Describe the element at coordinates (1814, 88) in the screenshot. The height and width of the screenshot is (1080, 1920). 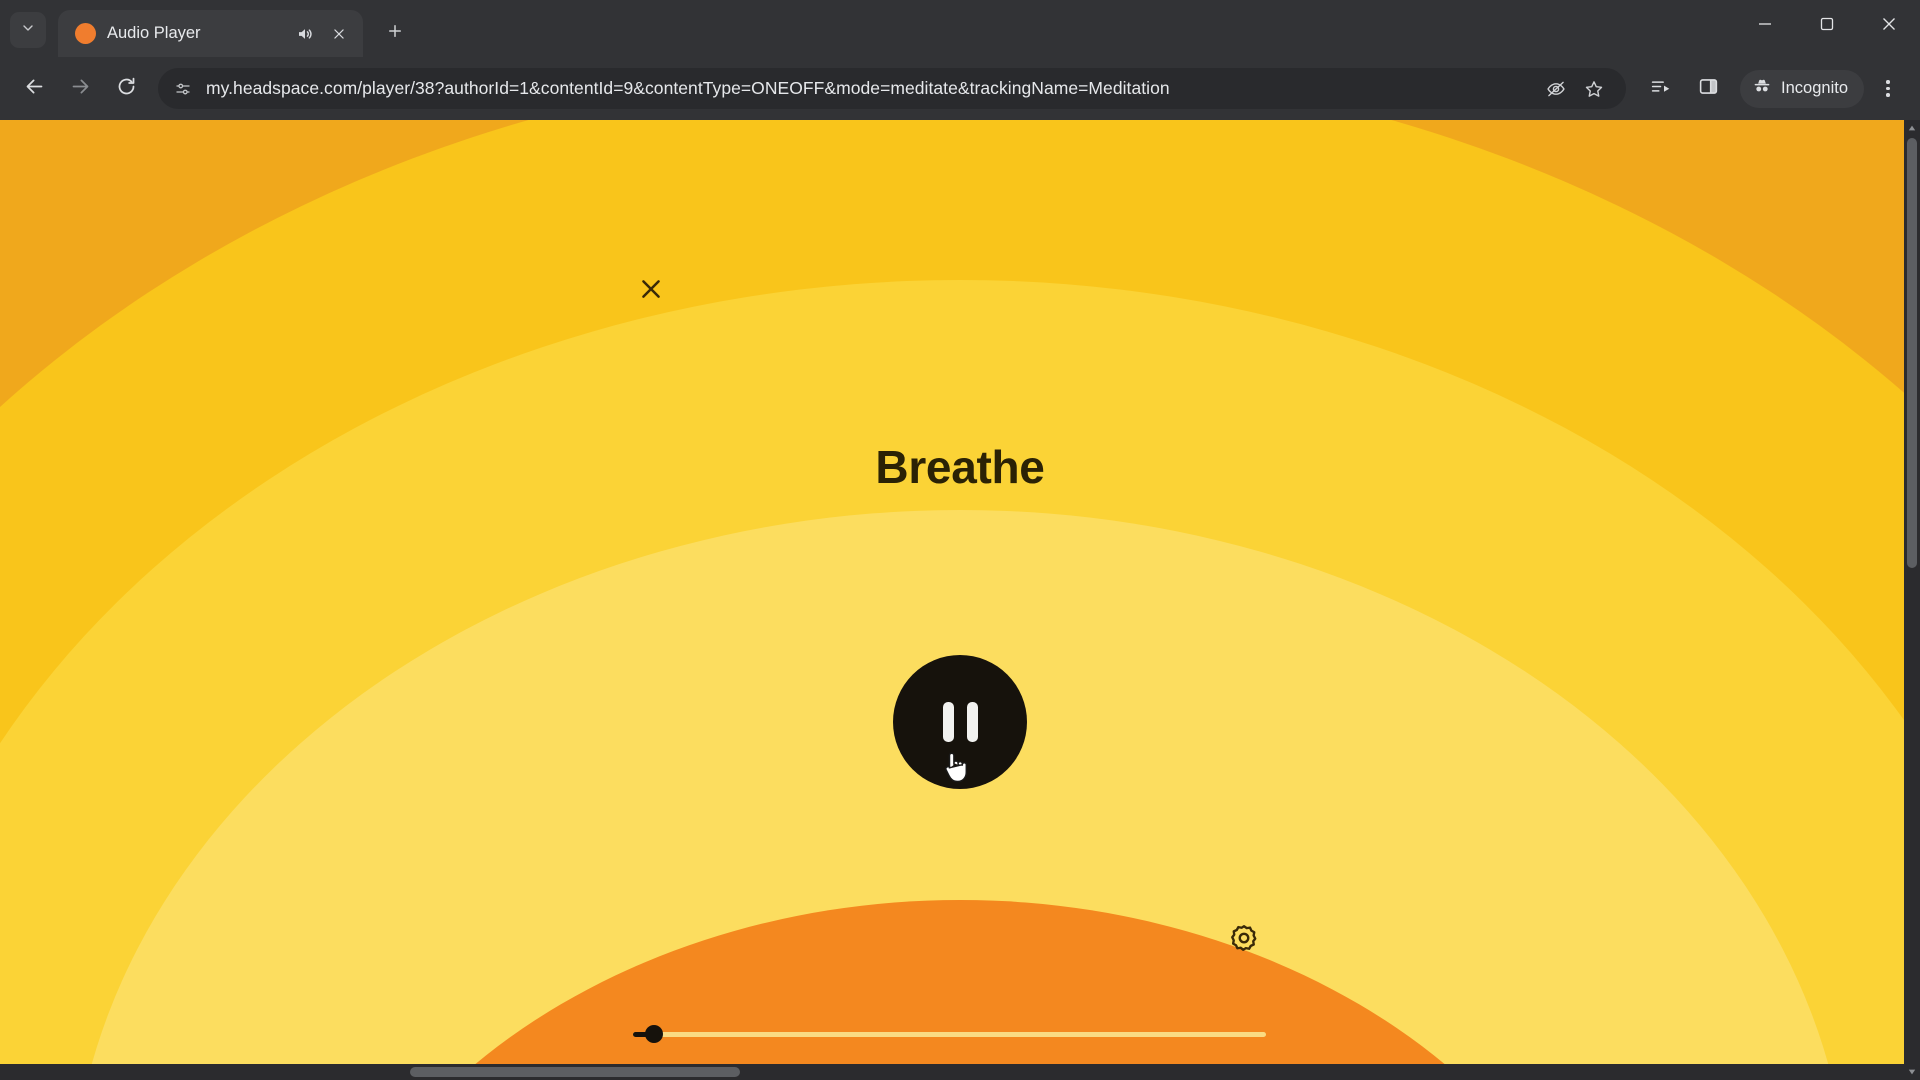
I see `incognito-label: Incognito` at that location.